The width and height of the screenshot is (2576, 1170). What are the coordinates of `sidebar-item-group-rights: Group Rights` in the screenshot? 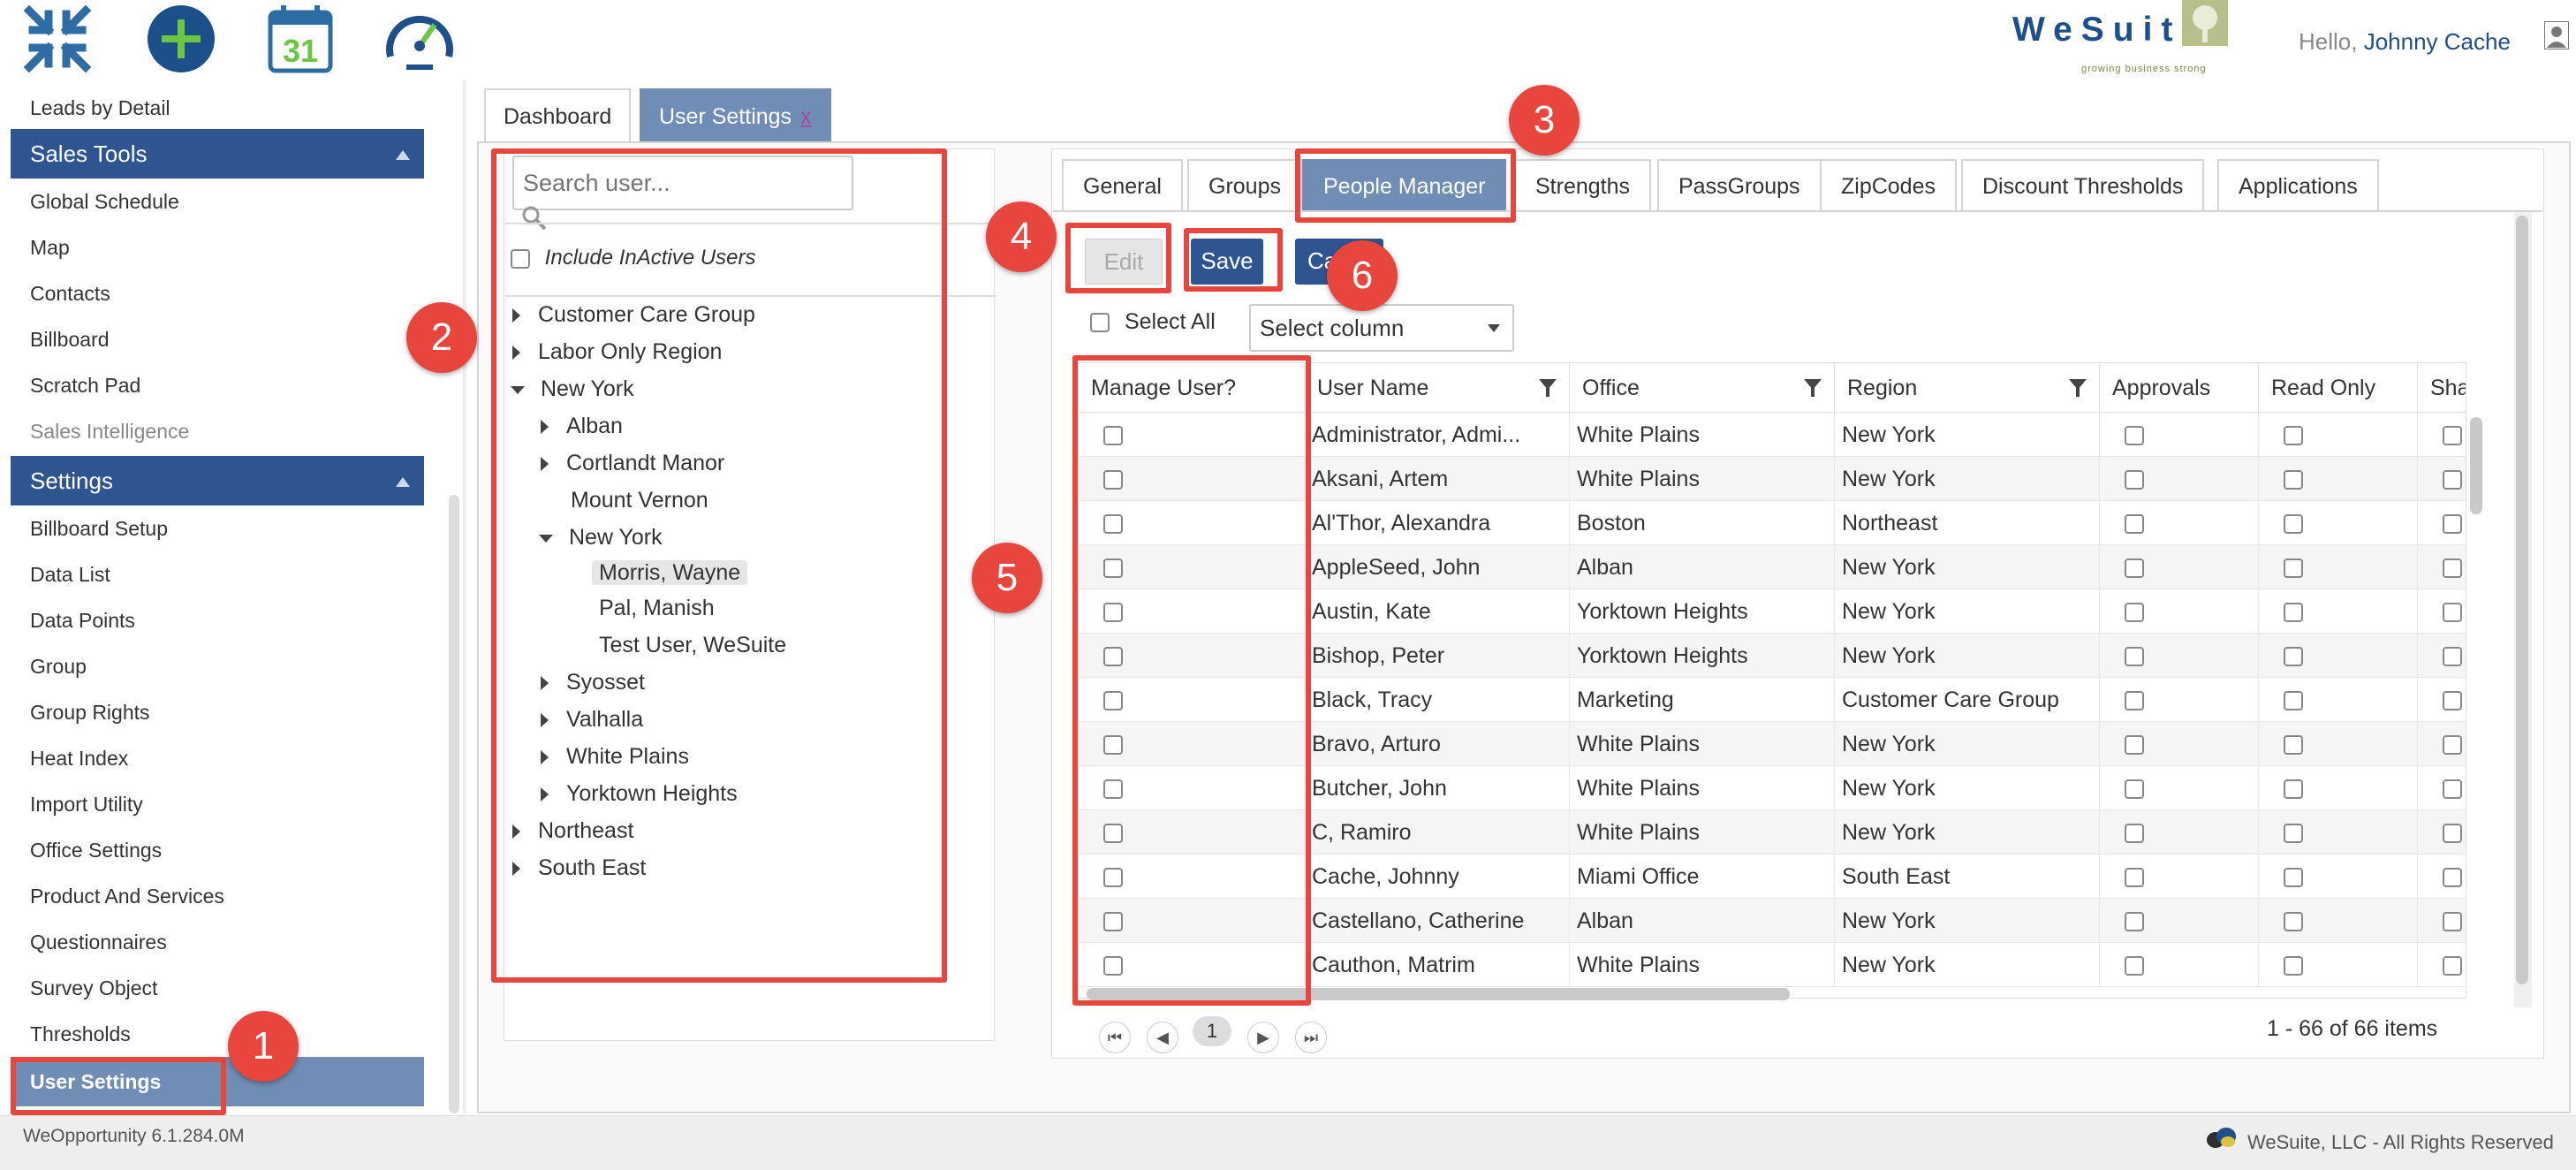 It's located at (218, 712).